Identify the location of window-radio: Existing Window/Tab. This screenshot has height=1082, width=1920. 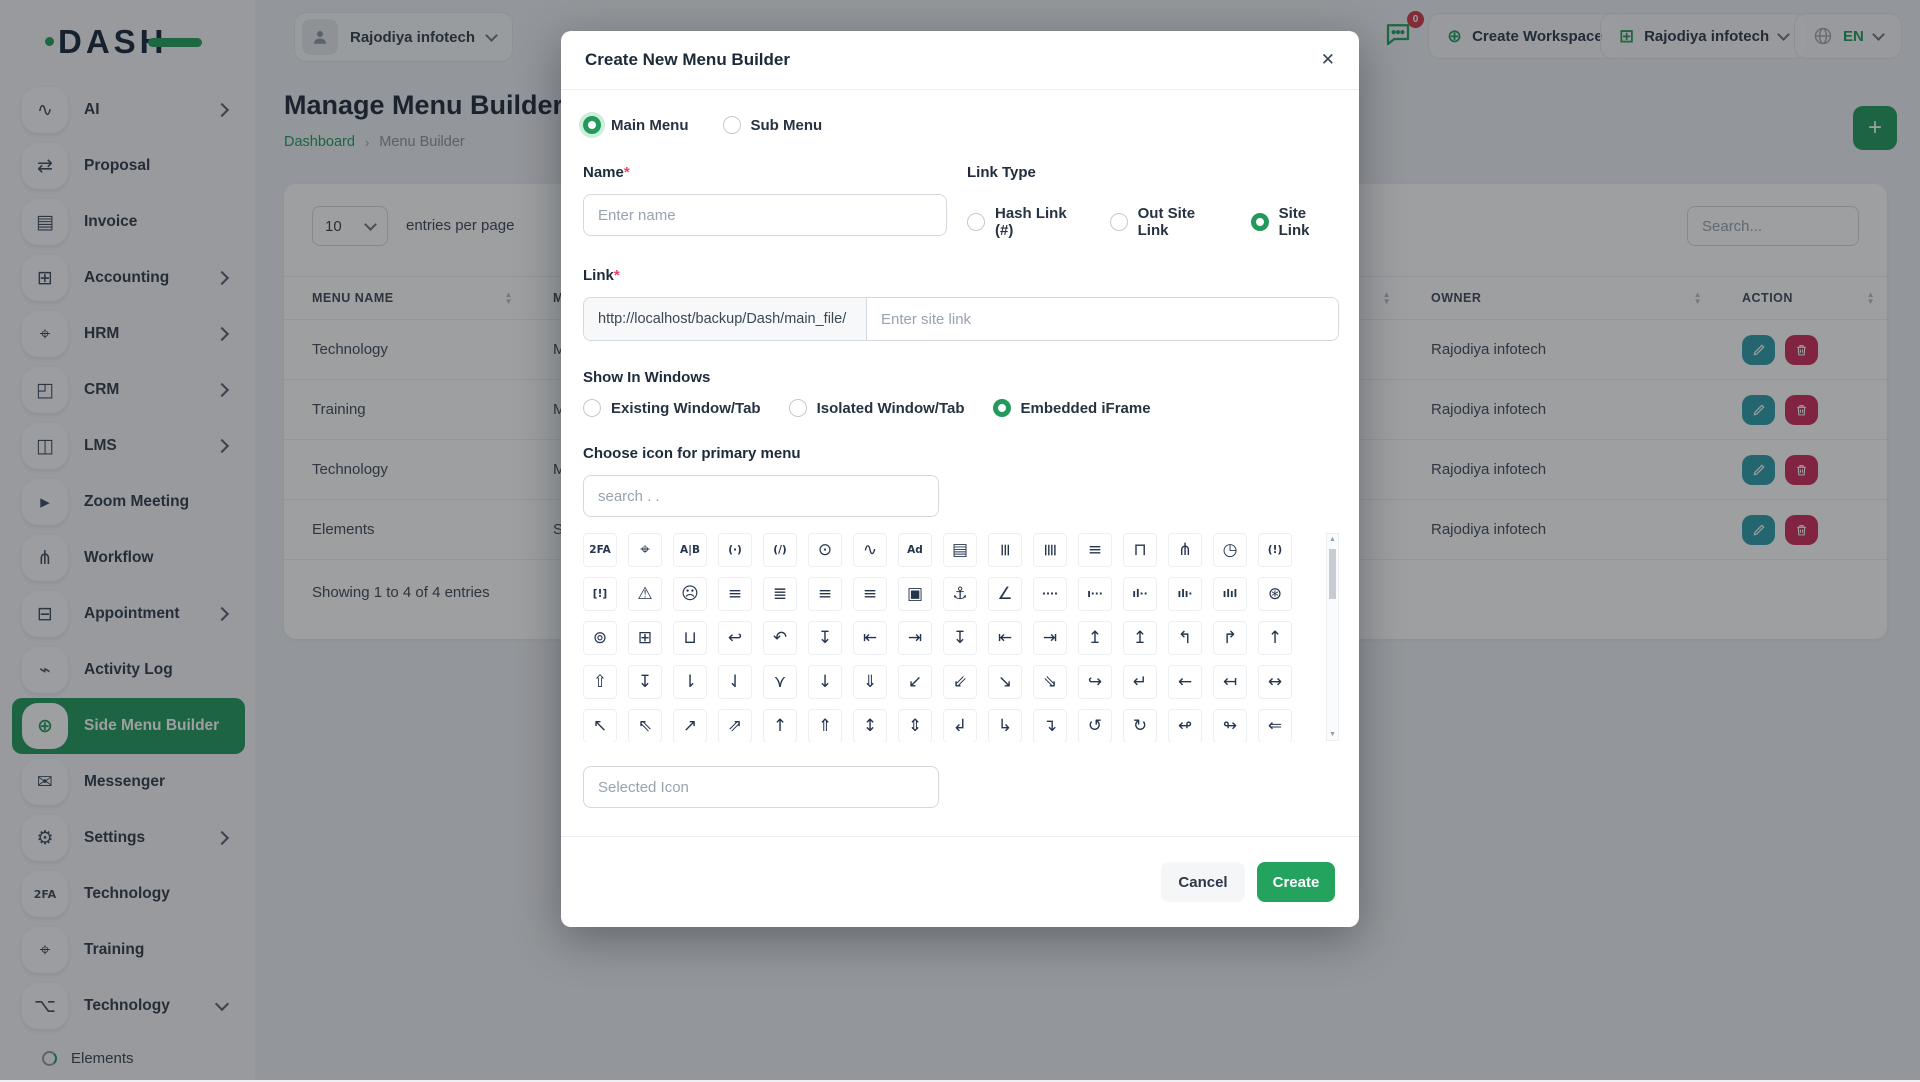
(672, 408).